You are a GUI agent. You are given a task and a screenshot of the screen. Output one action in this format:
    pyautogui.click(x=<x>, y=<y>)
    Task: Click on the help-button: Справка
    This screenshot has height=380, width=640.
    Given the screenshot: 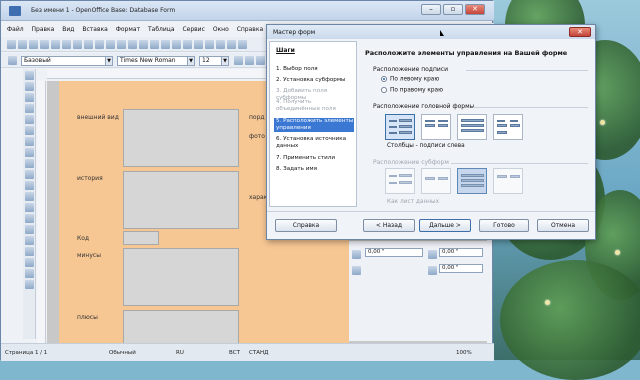 What is the action you would take?
    pyautogui.click(x=306, y=225)
    